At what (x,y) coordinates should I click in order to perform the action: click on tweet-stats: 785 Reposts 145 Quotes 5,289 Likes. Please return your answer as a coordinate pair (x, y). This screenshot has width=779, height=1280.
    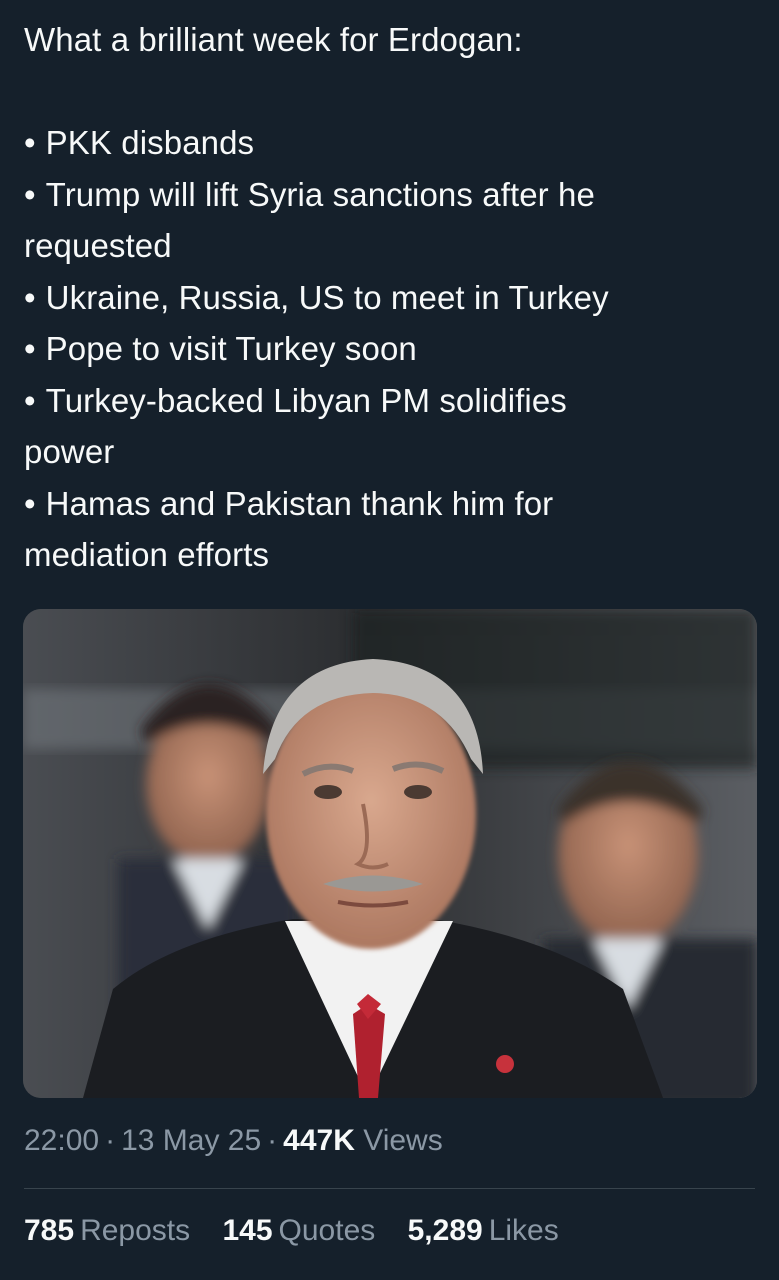
    Looking at the image, I should click on (303, 1231).